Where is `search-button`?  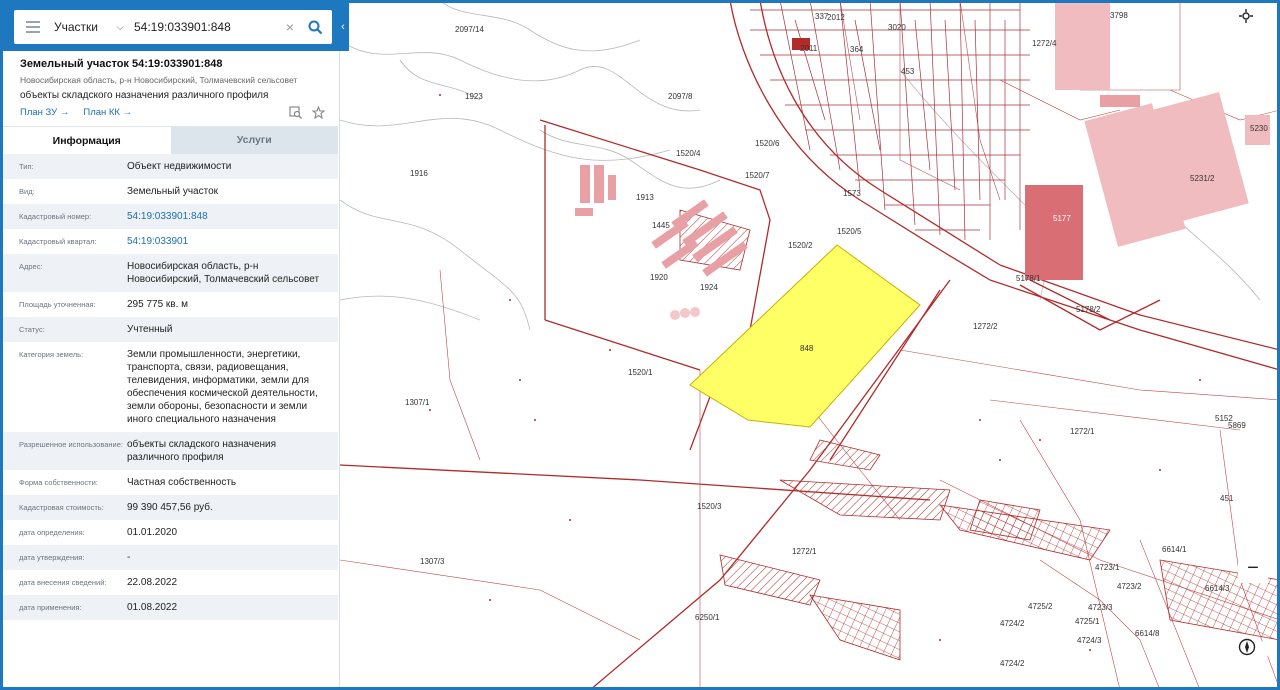
search-button is located at coordinates (315, 27).